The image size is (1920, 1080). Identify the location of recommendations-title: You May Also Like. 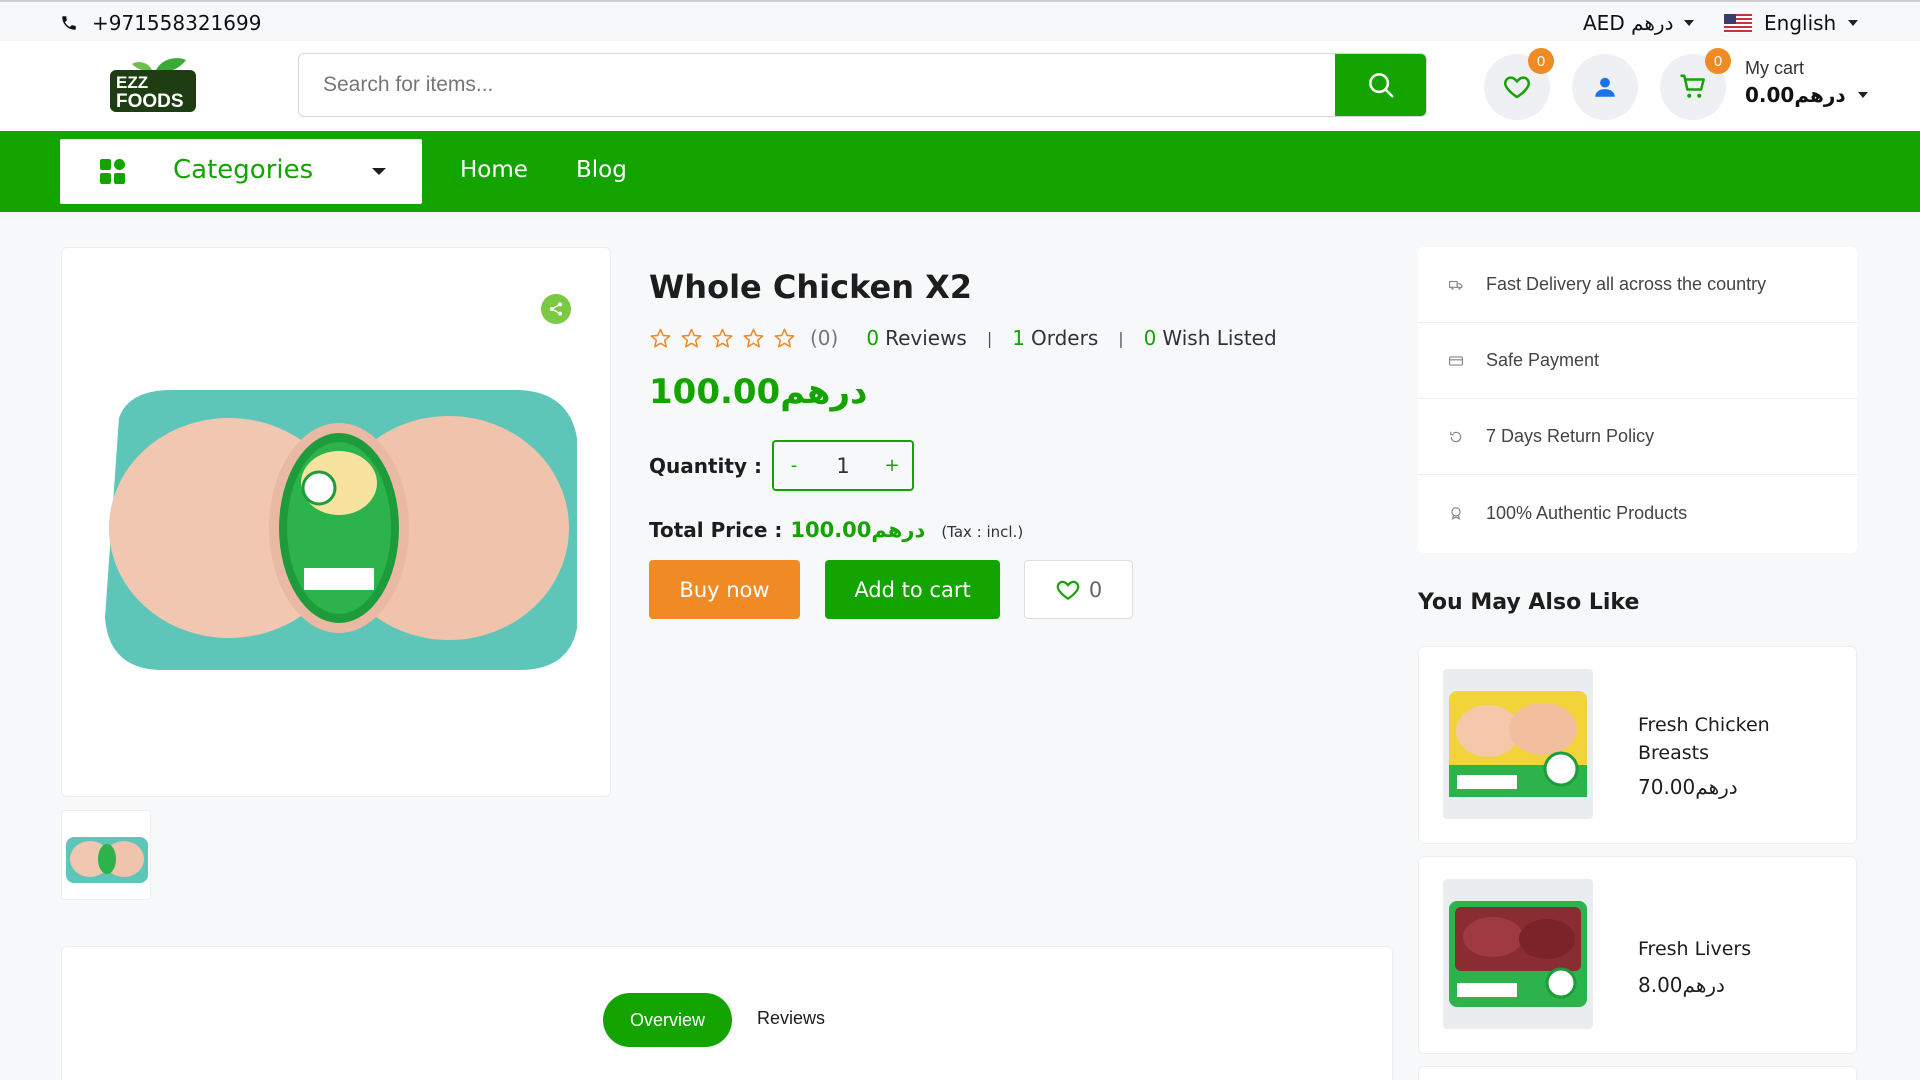
(1529, 602).